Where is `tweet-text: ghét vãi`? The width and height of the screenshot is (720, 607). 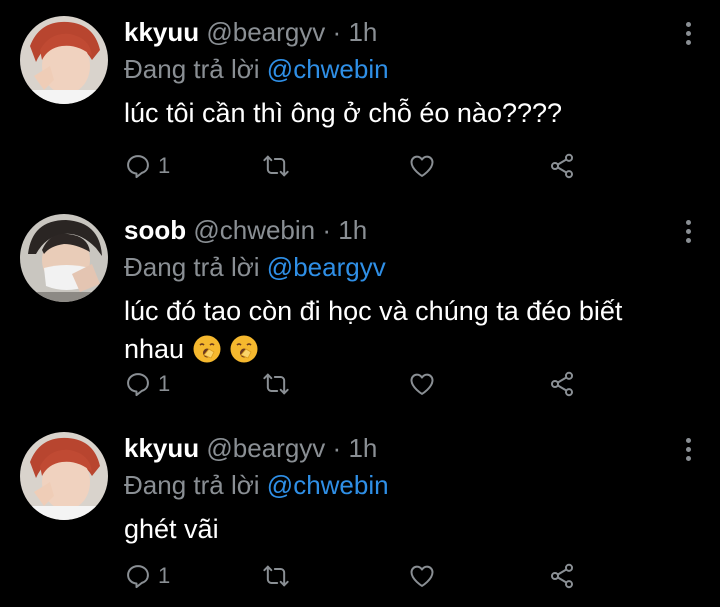 tweet-text: ghét vãi is located at coordinates (171, 529).